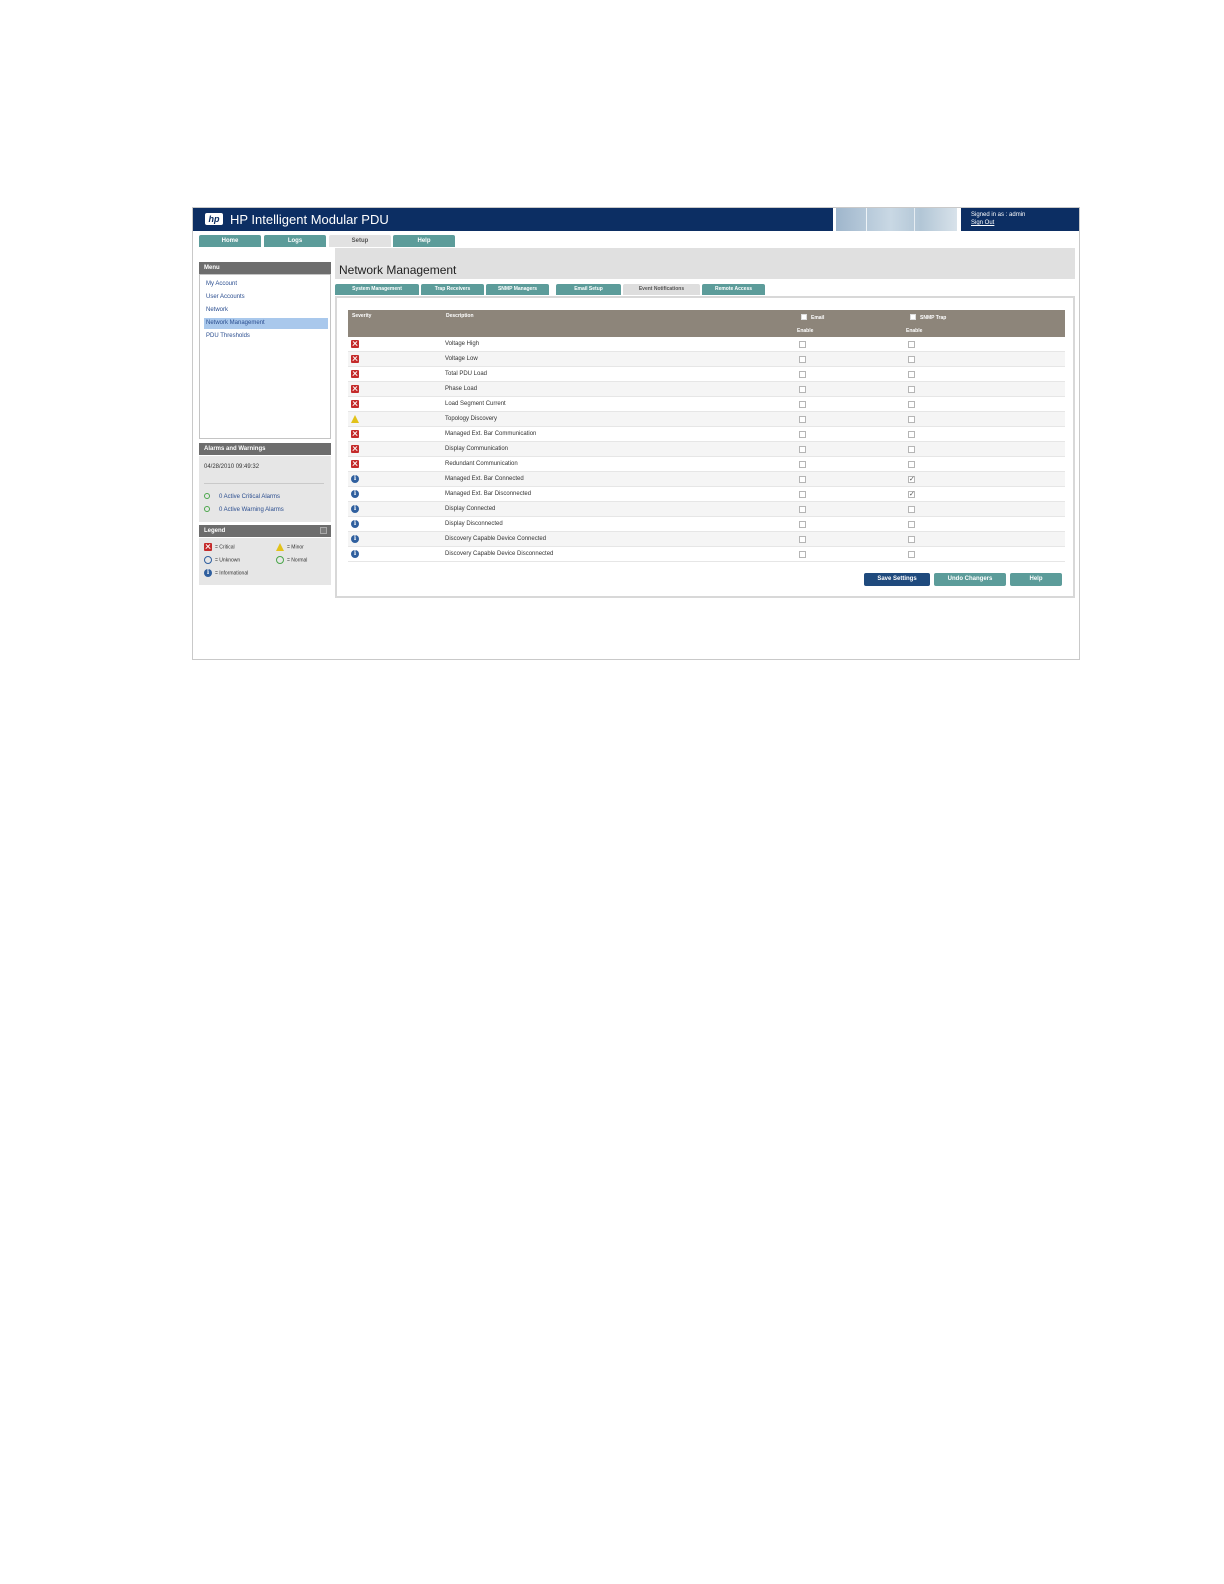  What do you see at coordinates (804, 317) in the screenshot?
I see `email-select-all-checkbox` at bounding box center [804, 317].